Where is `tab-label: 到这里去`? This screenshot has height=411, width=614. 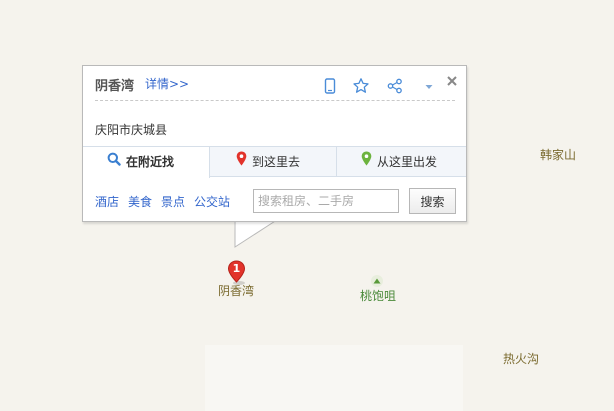 tab-label: 到这里去 is located at coordinates (276, 162).